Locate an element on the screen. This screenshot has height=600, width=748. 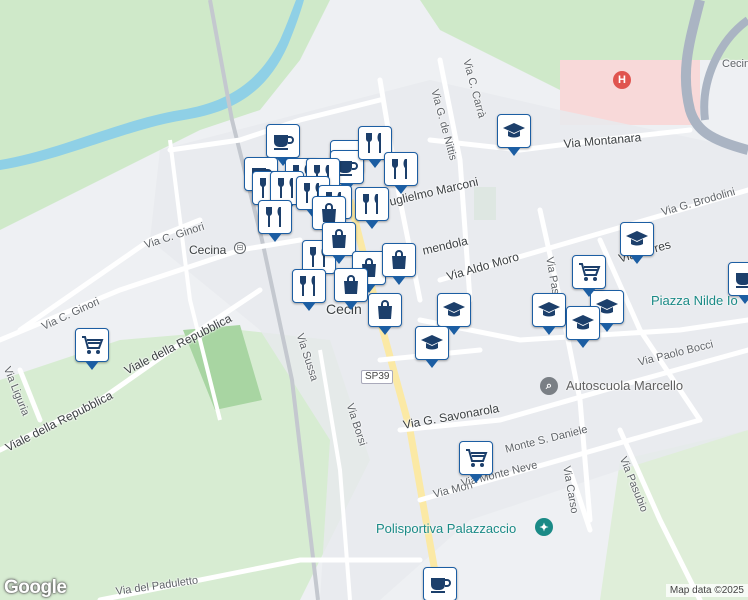
road-shield: SP39 is located at coordinates (377, 377).